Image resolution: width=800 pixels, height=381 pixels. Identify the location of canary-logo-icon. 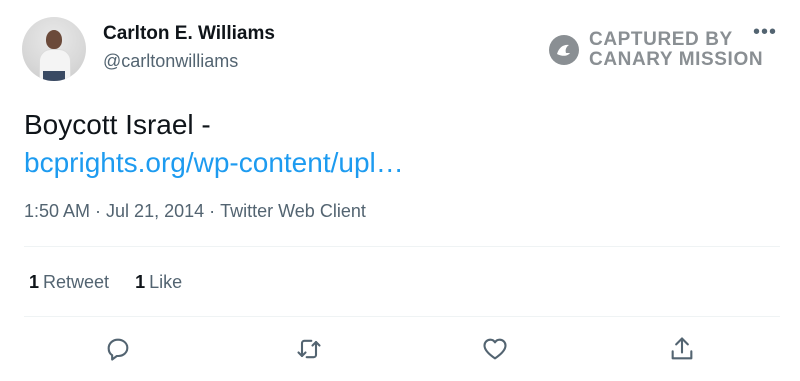
(564, 50).